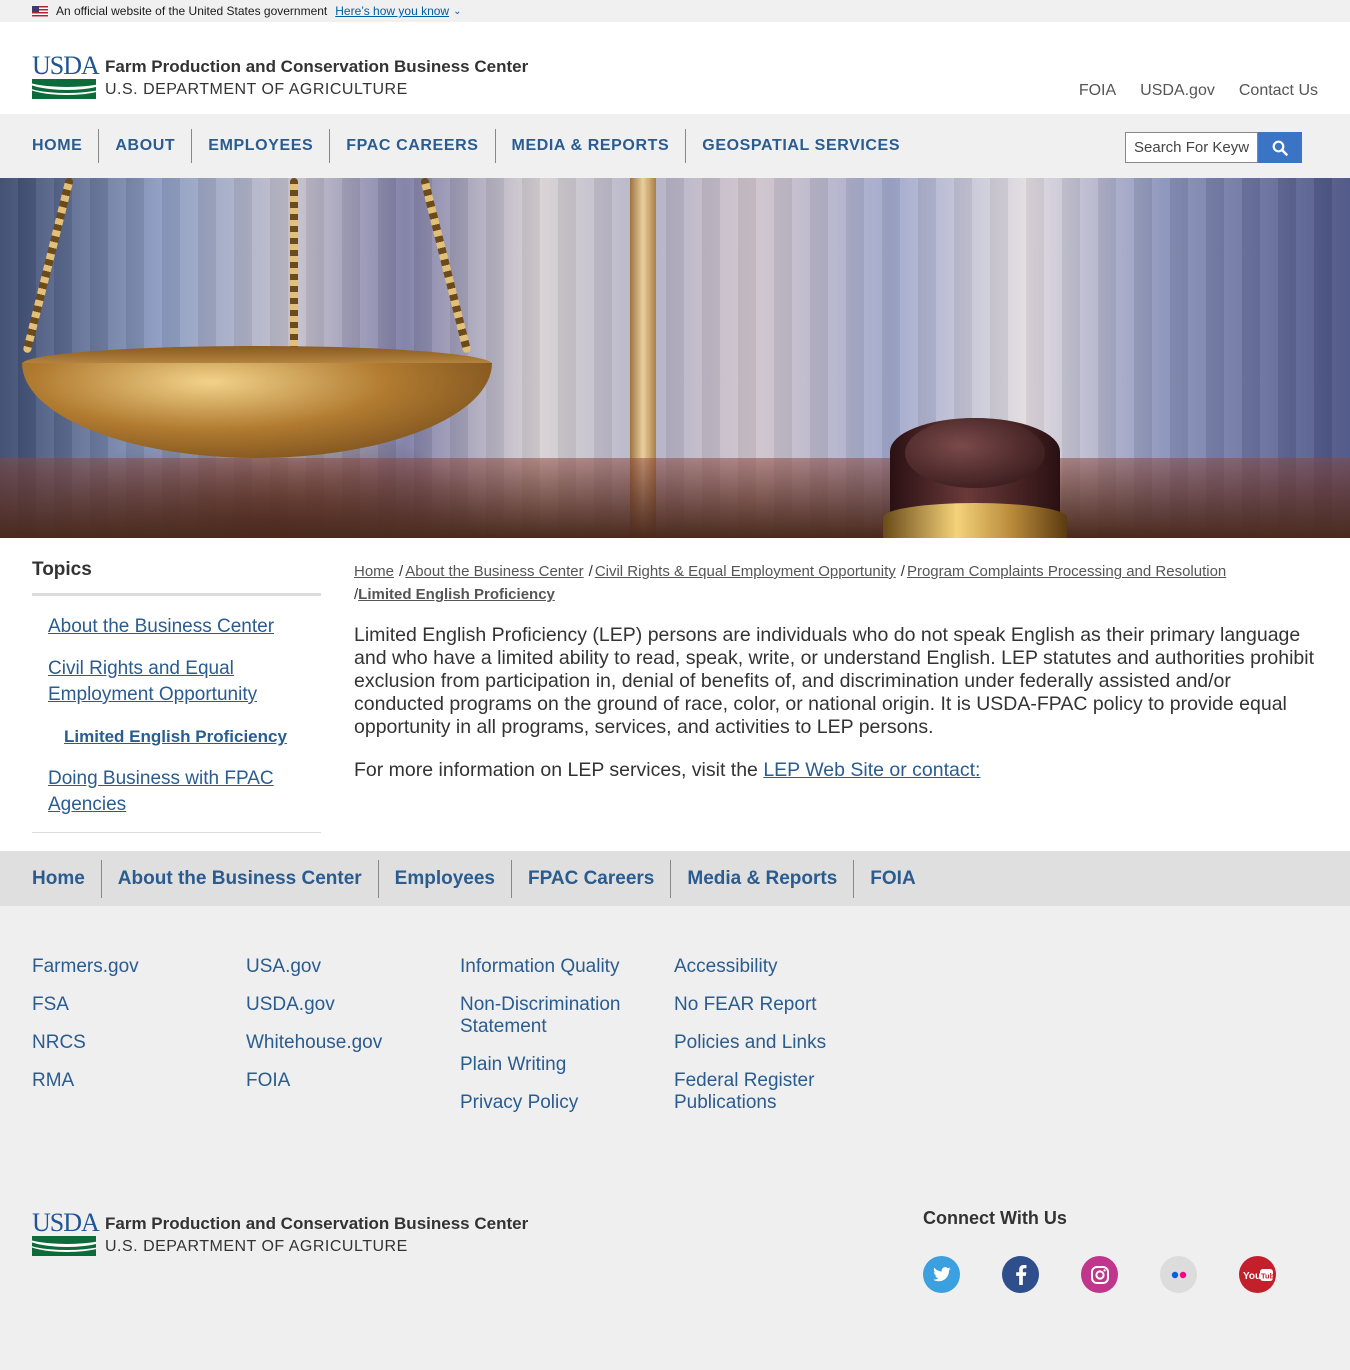  What do you see at coordinates (392, 11) in the screenshot?
I see `heres-how-you-know-link: Here’s how you know` at bounding box center [392, 11].